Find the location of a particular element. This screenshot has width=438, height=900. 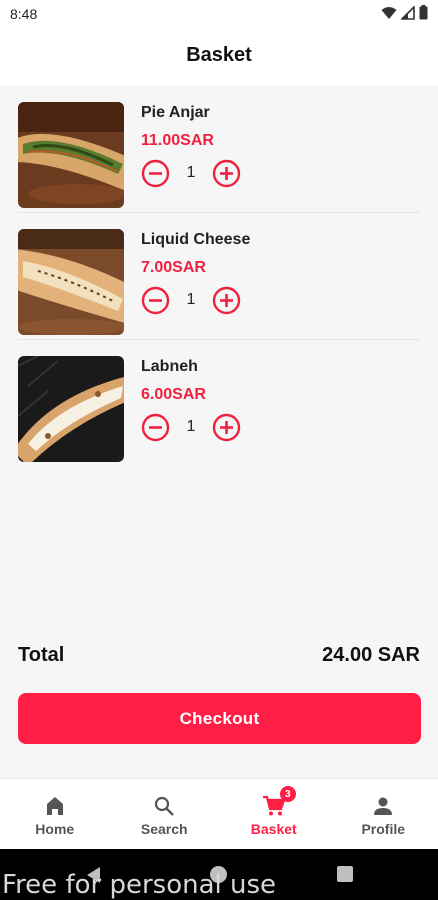

total-value: 24.00 SAR is located at coordinates (371, 655).